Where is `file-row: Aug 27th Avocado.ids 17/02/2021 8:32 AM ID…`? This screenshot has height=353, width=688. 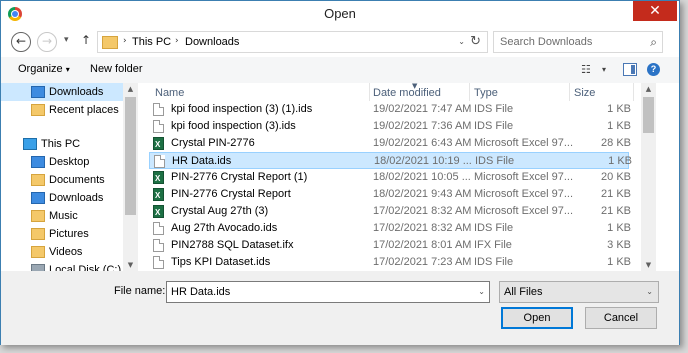 file-row: Aug 27th Avocado.ids 17/02/2021 8:32 AM ID… is located at coordinates (390, 228).